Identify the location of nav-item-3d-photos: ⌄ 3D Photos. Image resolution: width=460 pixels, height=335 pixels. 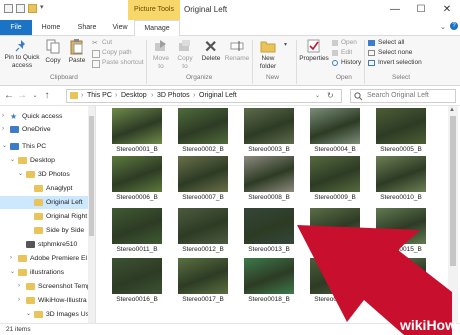
(44, 174).